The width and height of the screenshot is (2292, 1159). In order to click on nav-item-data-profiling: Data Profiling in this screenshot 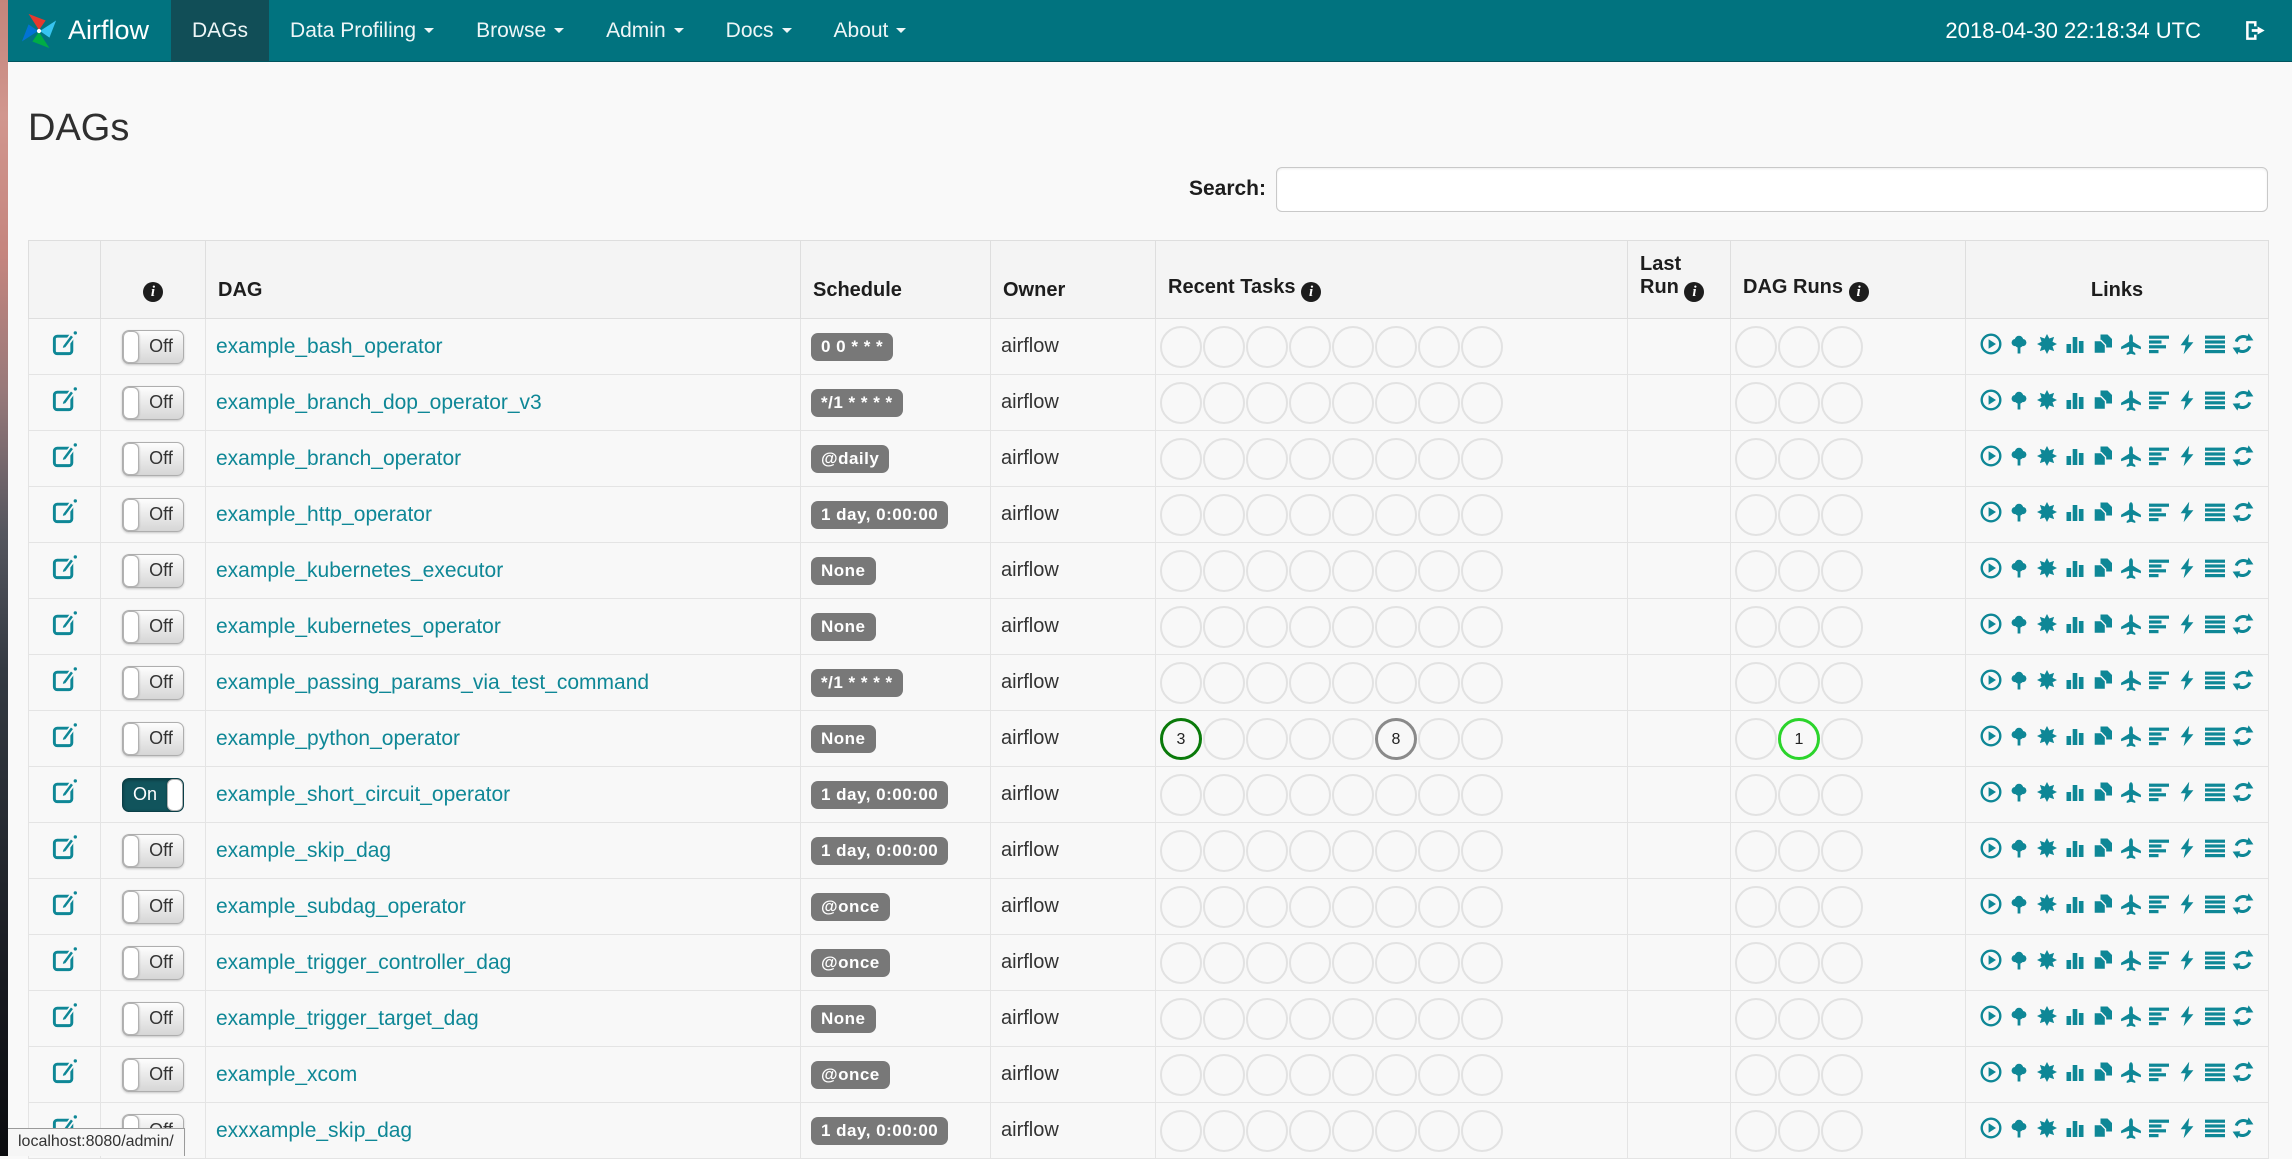, I will do `click(362, 30)`.